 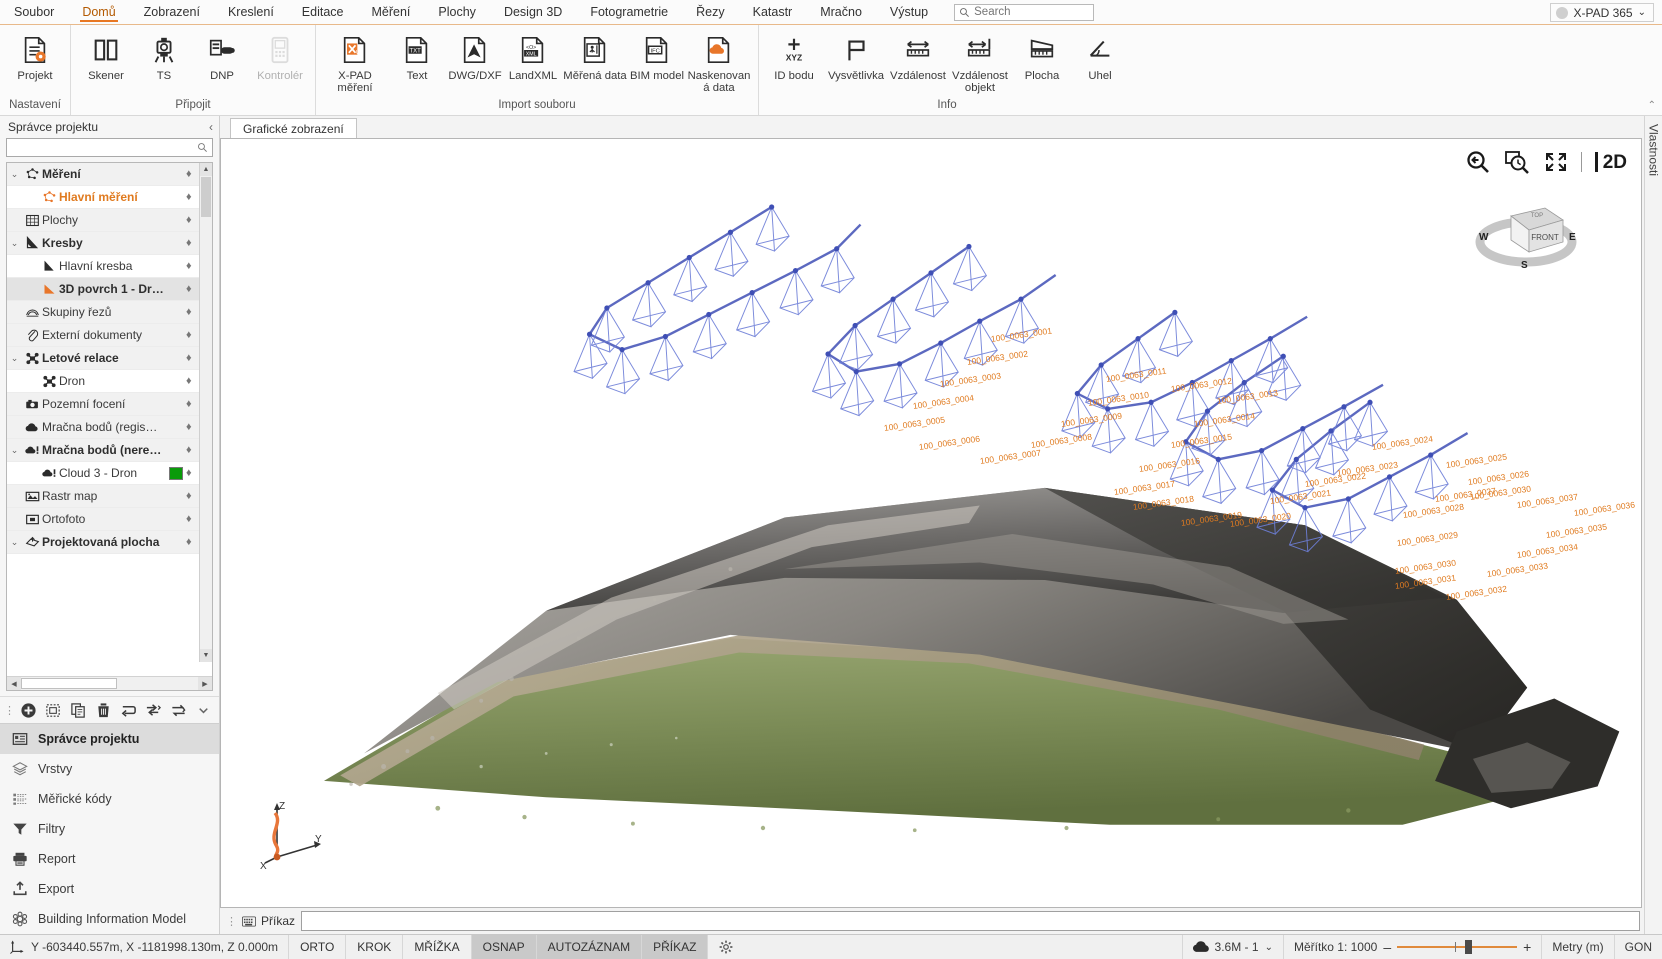 I want to click on hscroll-track, so click(x=109, y=683).